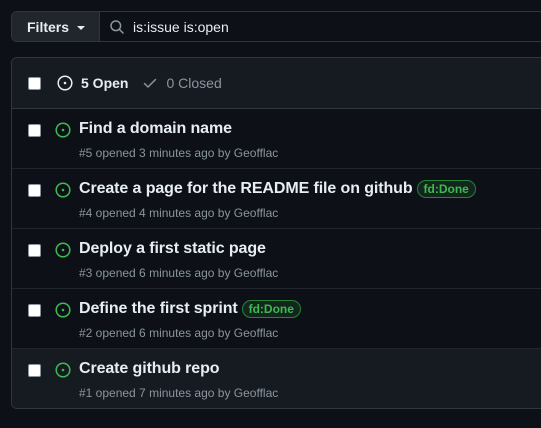 This screenshot has width=541, height=428. I want to click on check-icon, so click(150, 83).